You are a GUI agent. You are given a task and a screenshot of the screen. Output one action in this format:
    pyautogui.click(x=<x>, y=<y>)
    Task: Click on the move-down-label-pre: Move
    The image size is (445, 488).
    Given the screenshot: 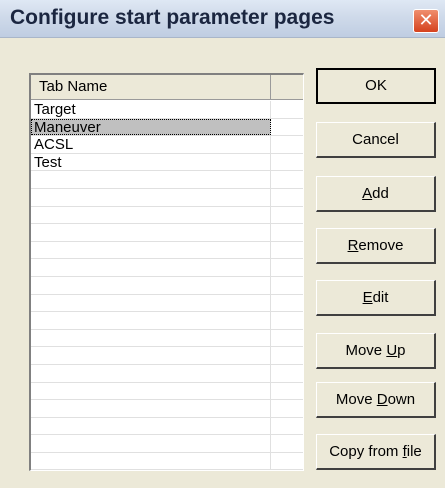 What is the action you would take?
    pyautogui.click(x=356, y=399)
    